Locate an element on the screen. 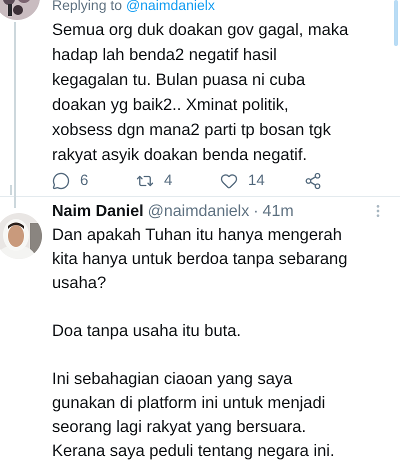 This screenshot has height=471, width=400. author-name: Naim Daniel is located at coordinates (98, 212).